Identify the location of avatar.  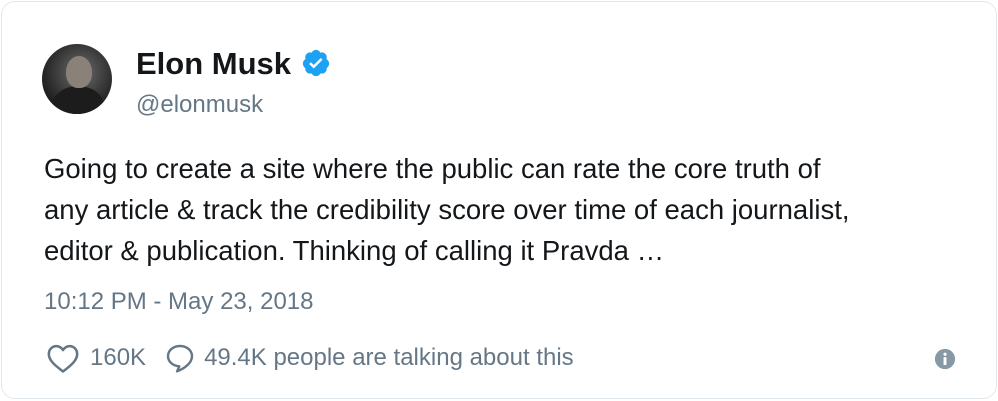
(77, 79).